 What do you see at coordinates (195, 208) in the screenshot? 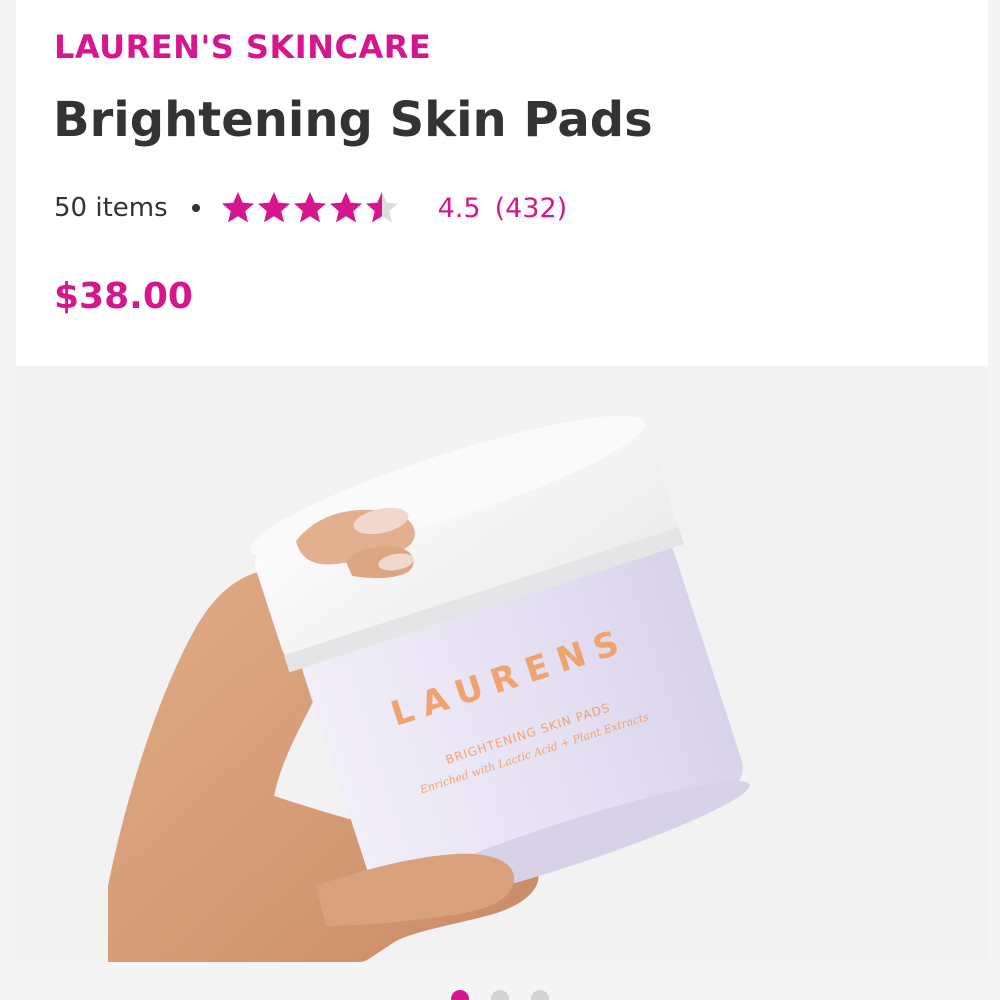
I see `separator-dot` at bounding box center [195, 208].